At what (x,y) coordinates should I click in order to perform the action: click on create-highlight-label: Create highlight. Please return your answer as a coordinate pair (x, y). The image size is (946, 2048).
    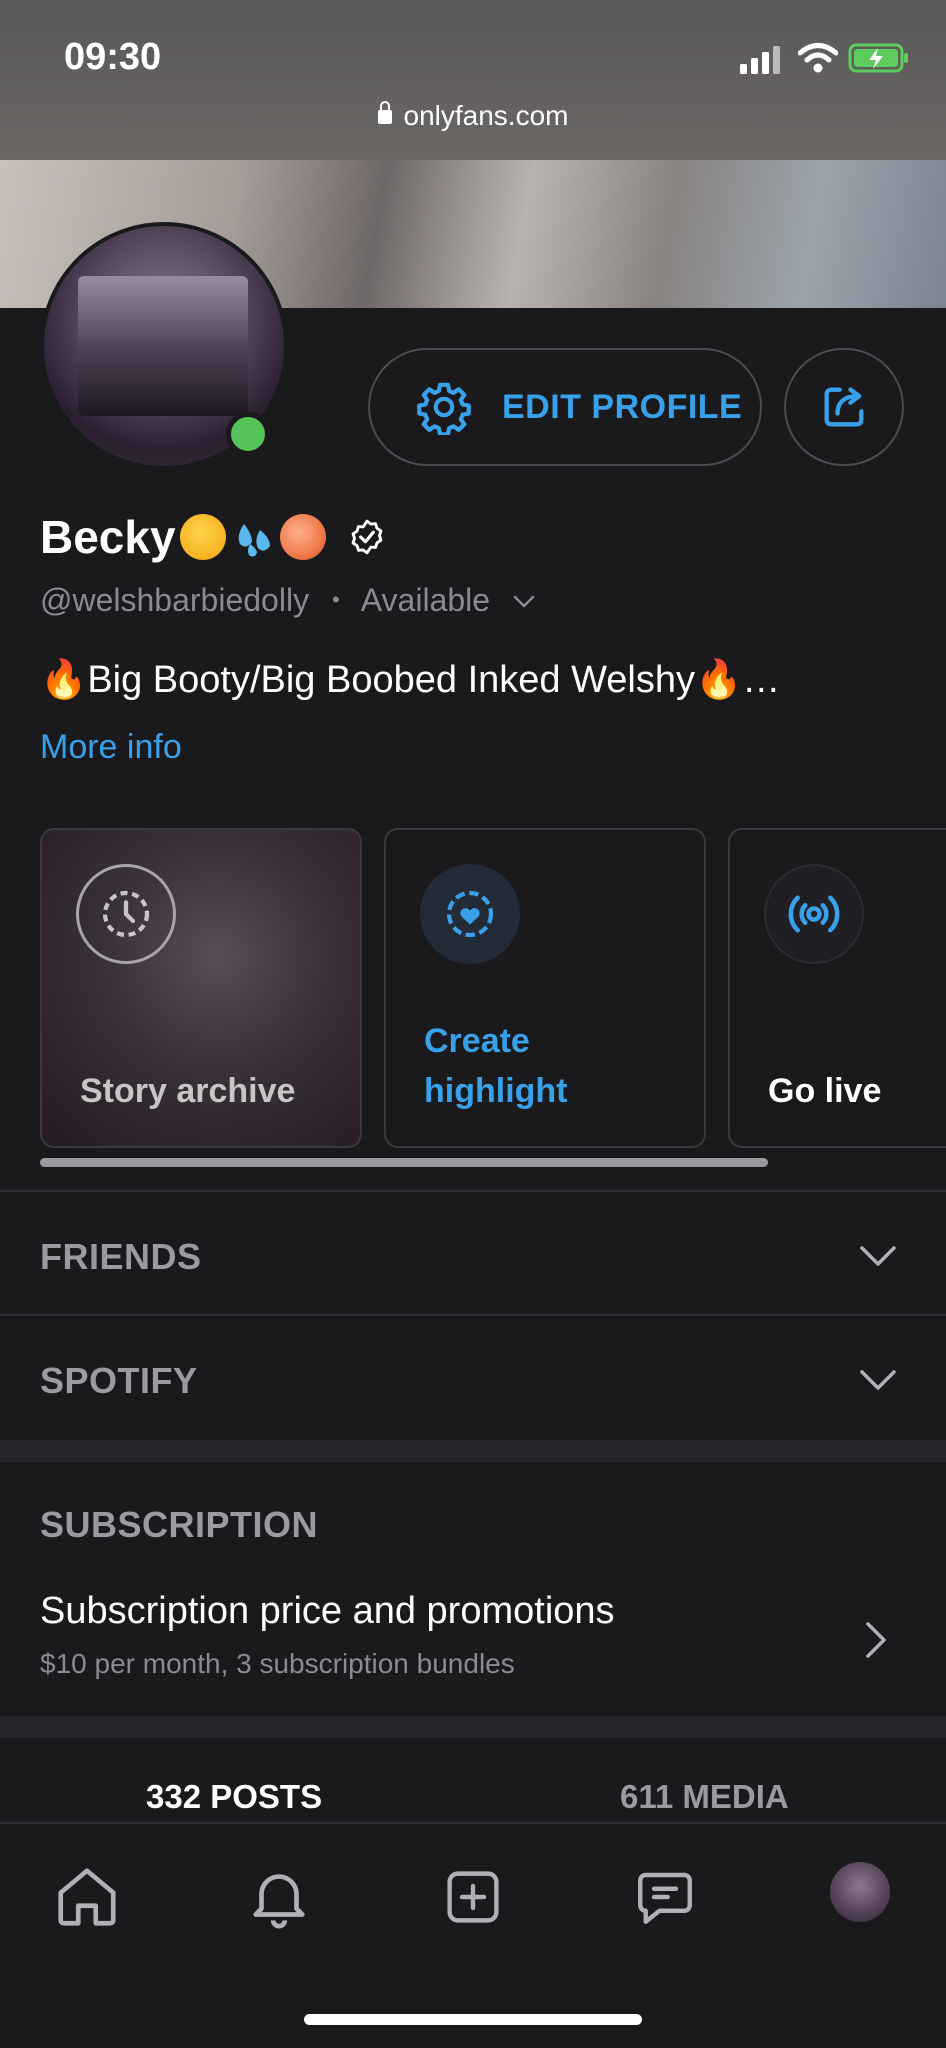
    Looking at the image, I should click on (496, 1066).